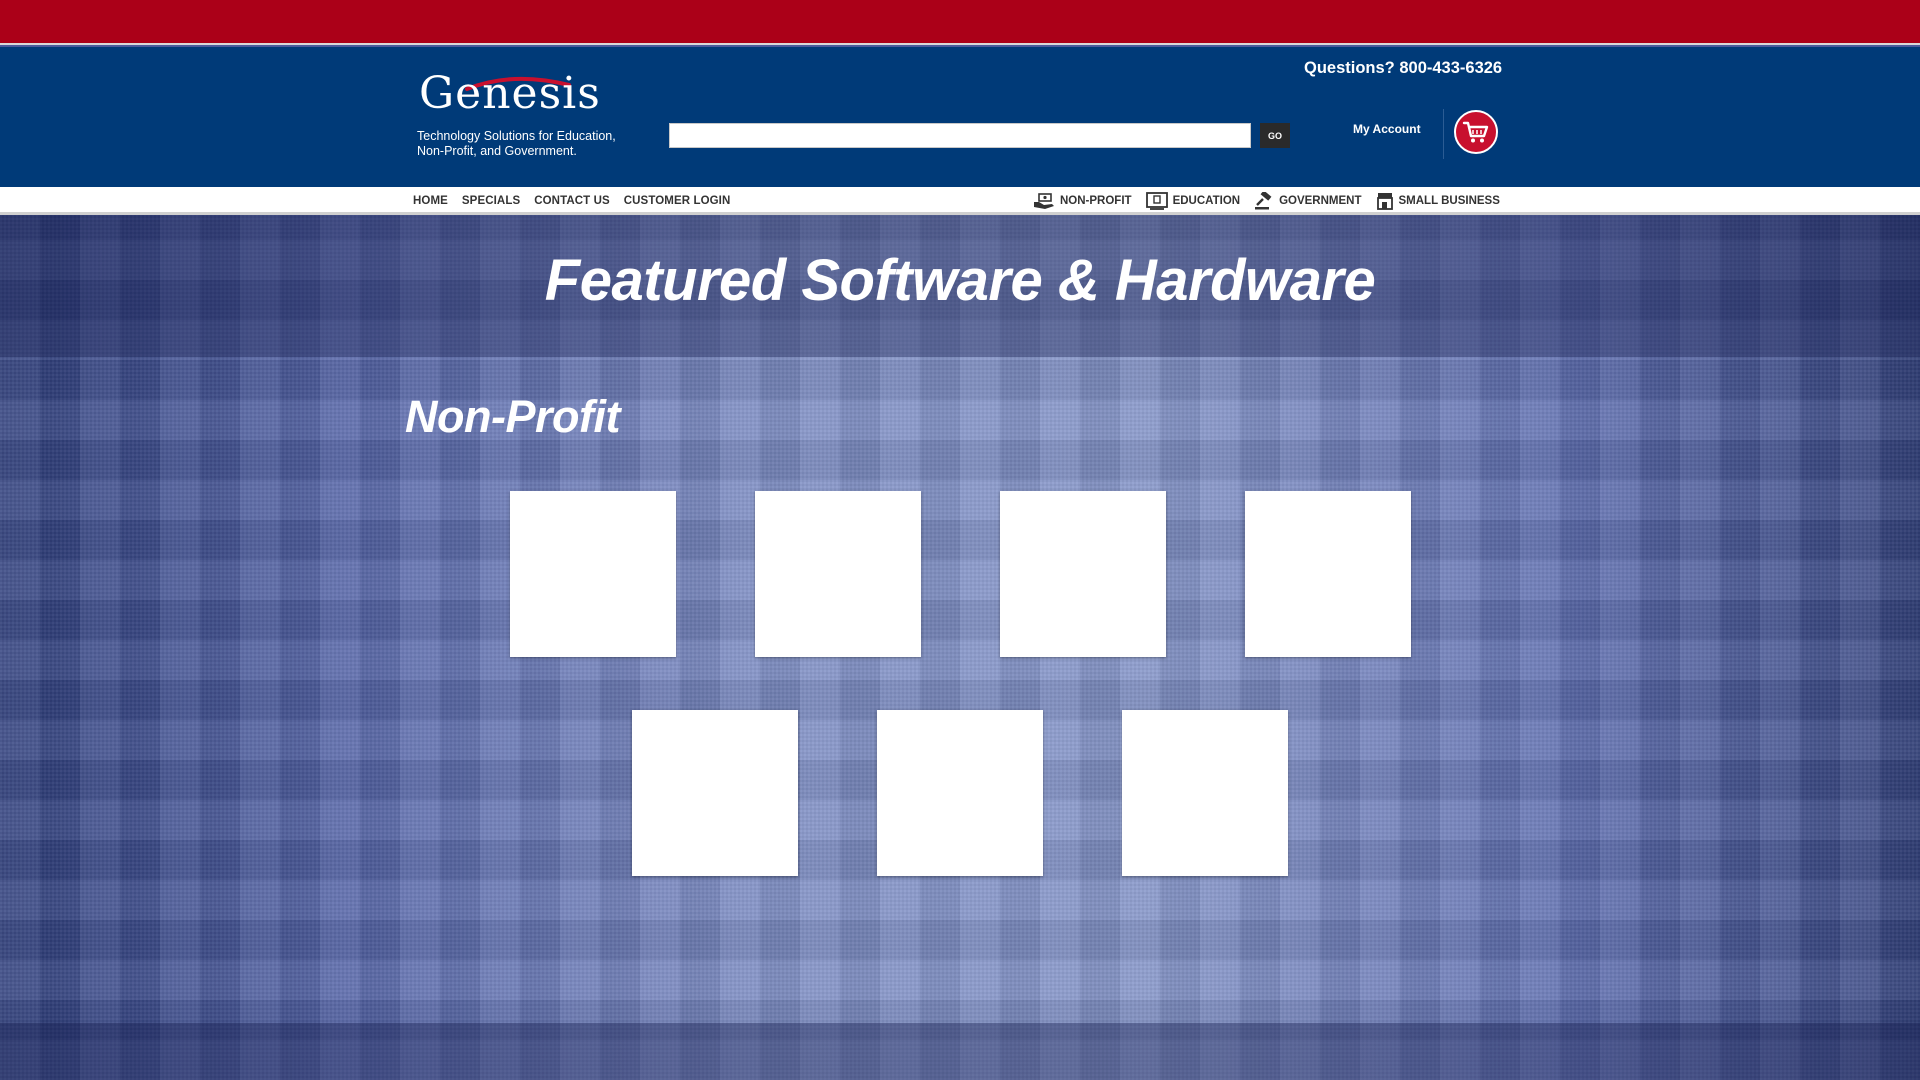 Image resolution: width=1920 pixels, height=1080 pixels. I want to click on search-input, so click(960, 135).